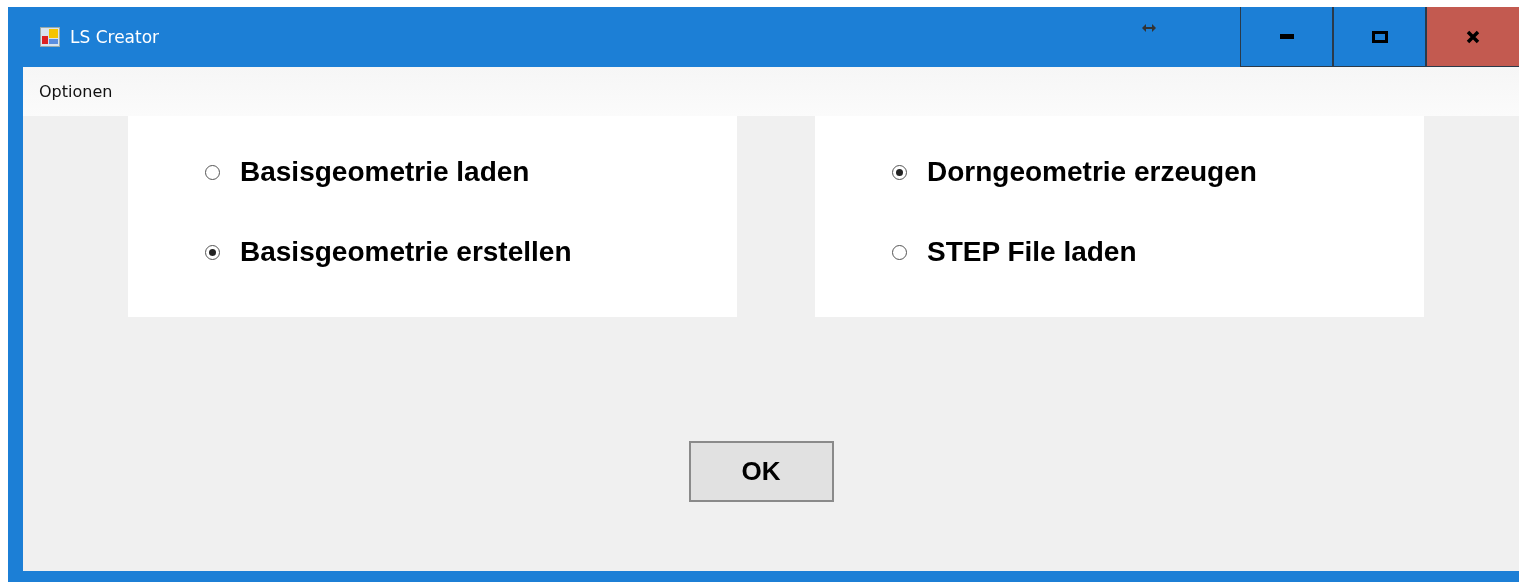 Image resolution: width=1519 pixels, height=586 pixels. I want to click on close-button, so click(1472, 37).